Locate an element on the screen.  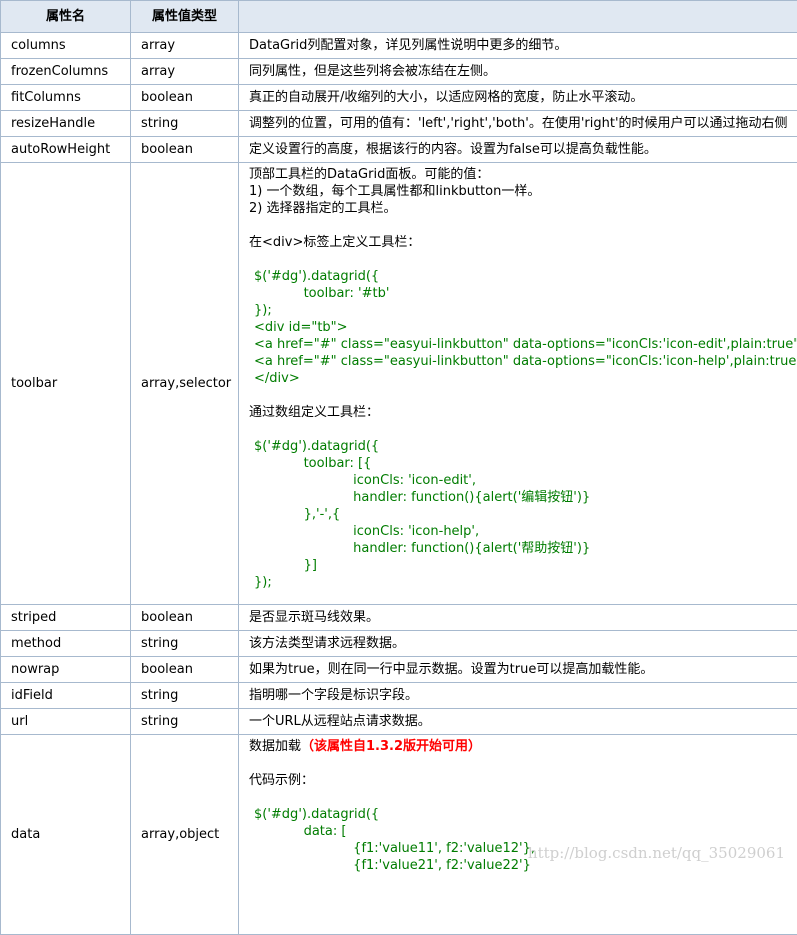
table-header-row: 属性名 属性值类型 is located at coordinates (399, 17).